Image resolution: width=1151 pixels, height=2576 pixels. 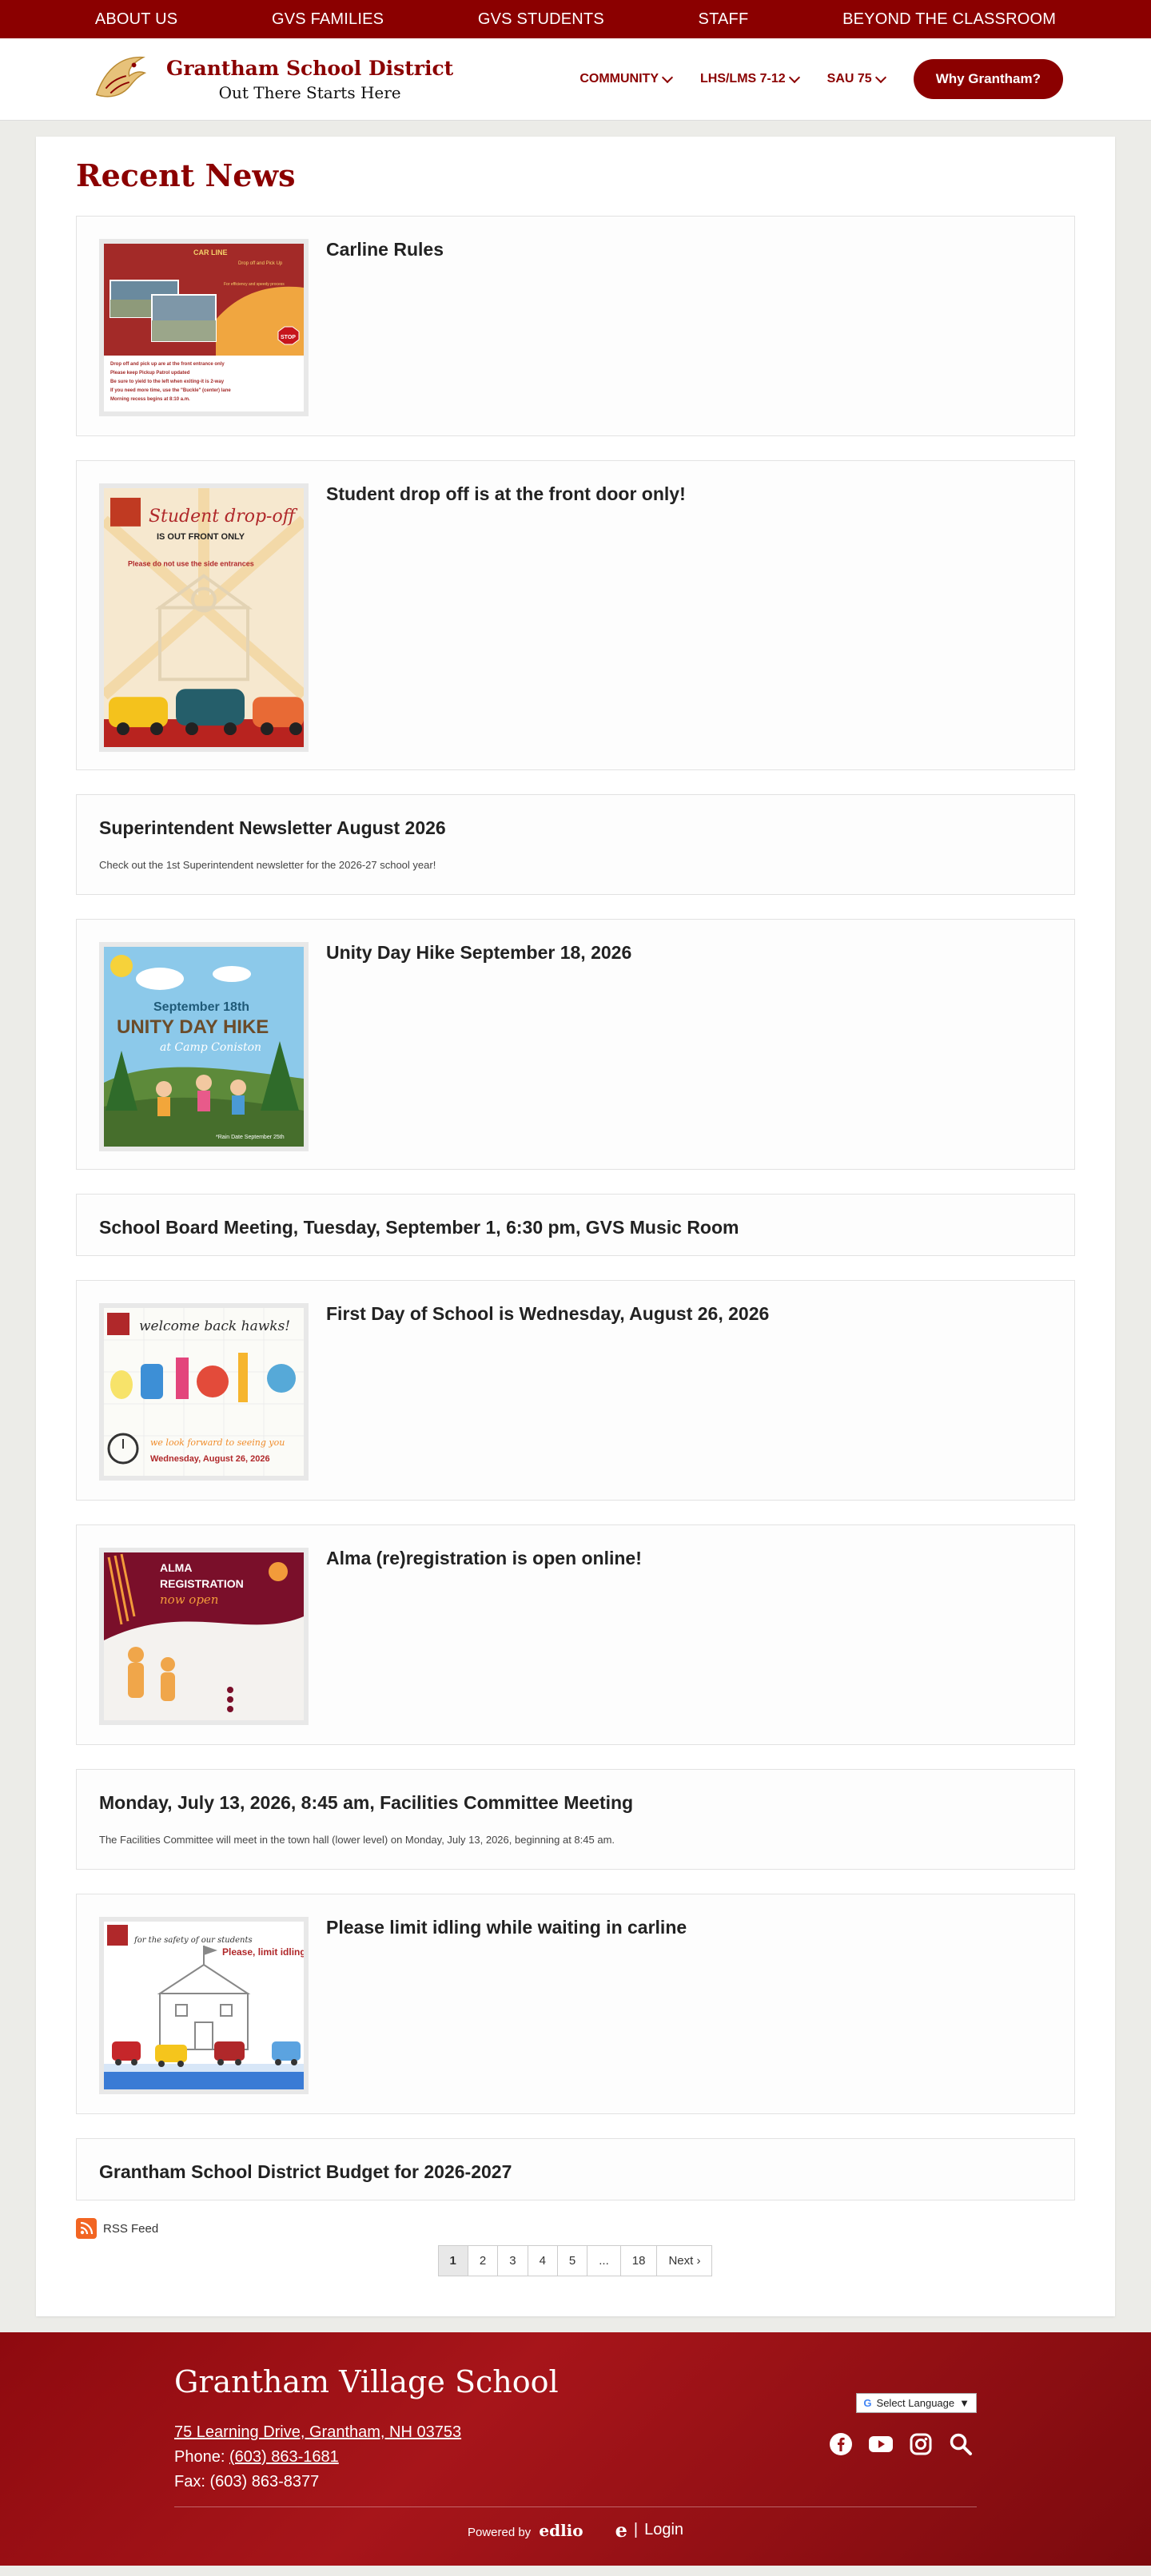 What do you see at coordinates (901, 2444) in the screenshot?
I see `social-links` at bounding box center [901, 2444].